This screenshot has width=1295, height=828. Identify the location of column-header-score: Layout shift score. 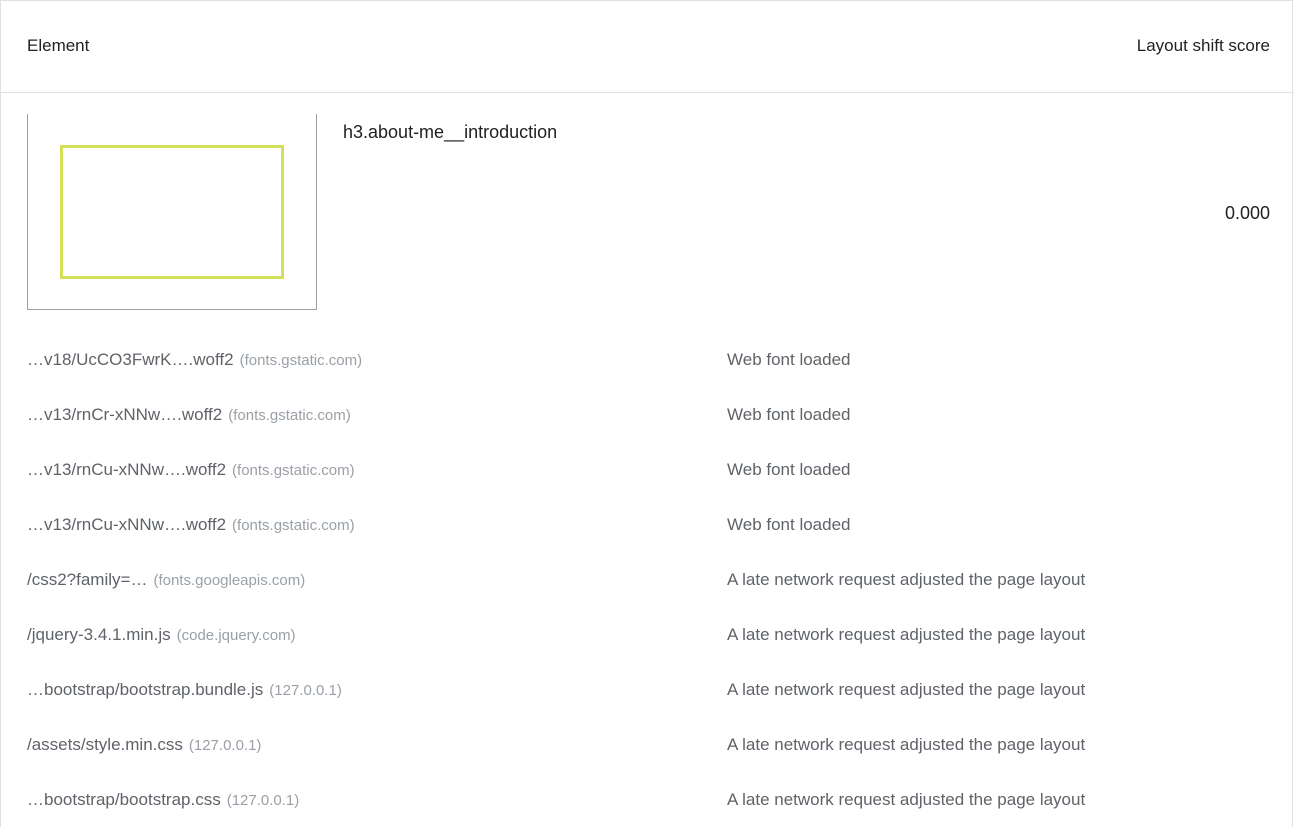
(1203, 45).